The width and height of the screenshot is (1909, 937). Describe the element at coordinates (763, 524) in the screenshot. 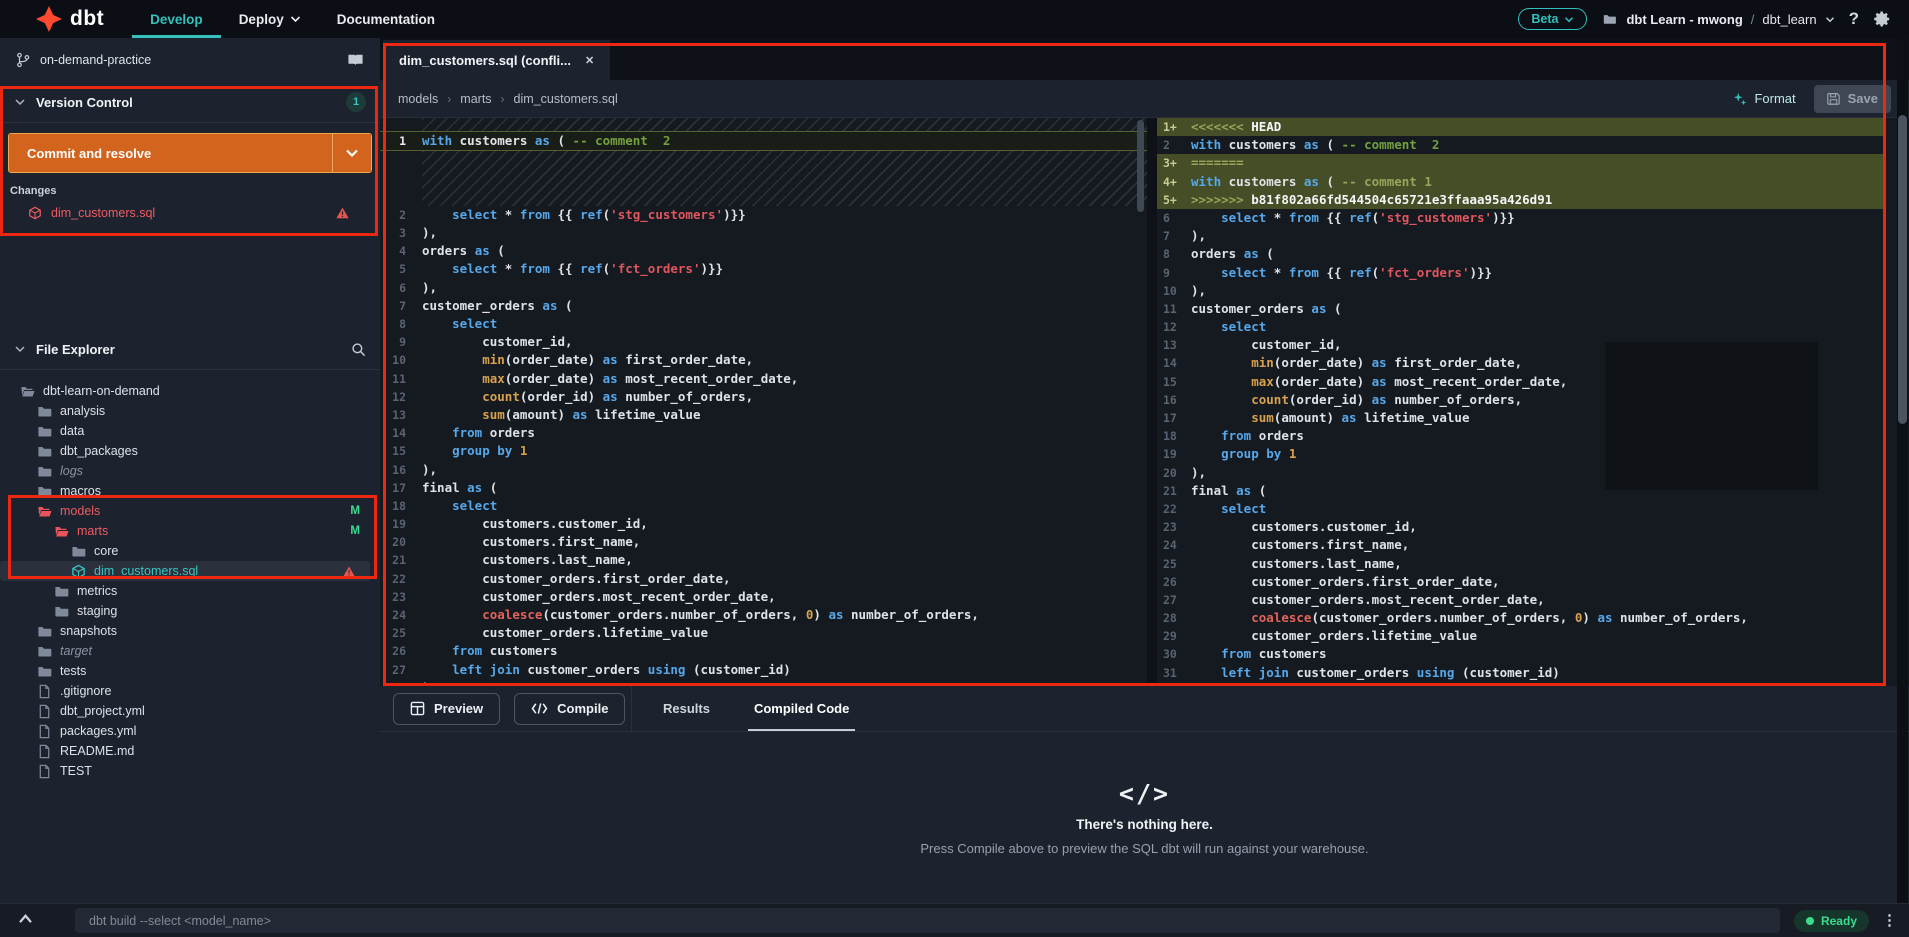

I see `code-line-19: 19 customers.customer_id,` at that location.